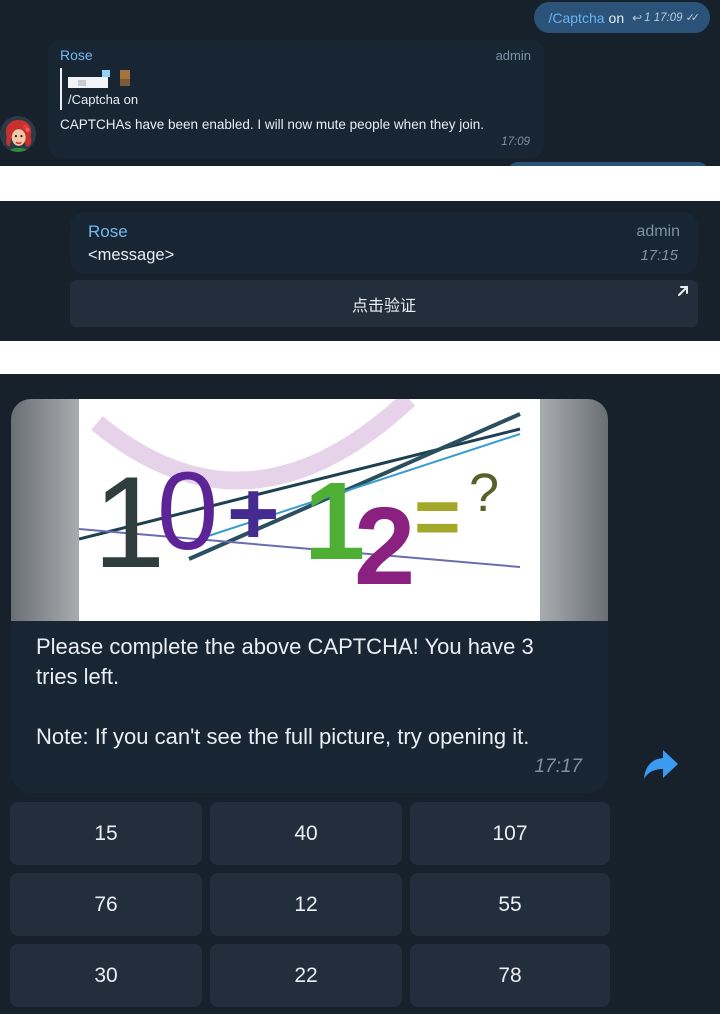  I want to click on captcha-image: 1 0 + 1 2 = ?, so click(309, 510).